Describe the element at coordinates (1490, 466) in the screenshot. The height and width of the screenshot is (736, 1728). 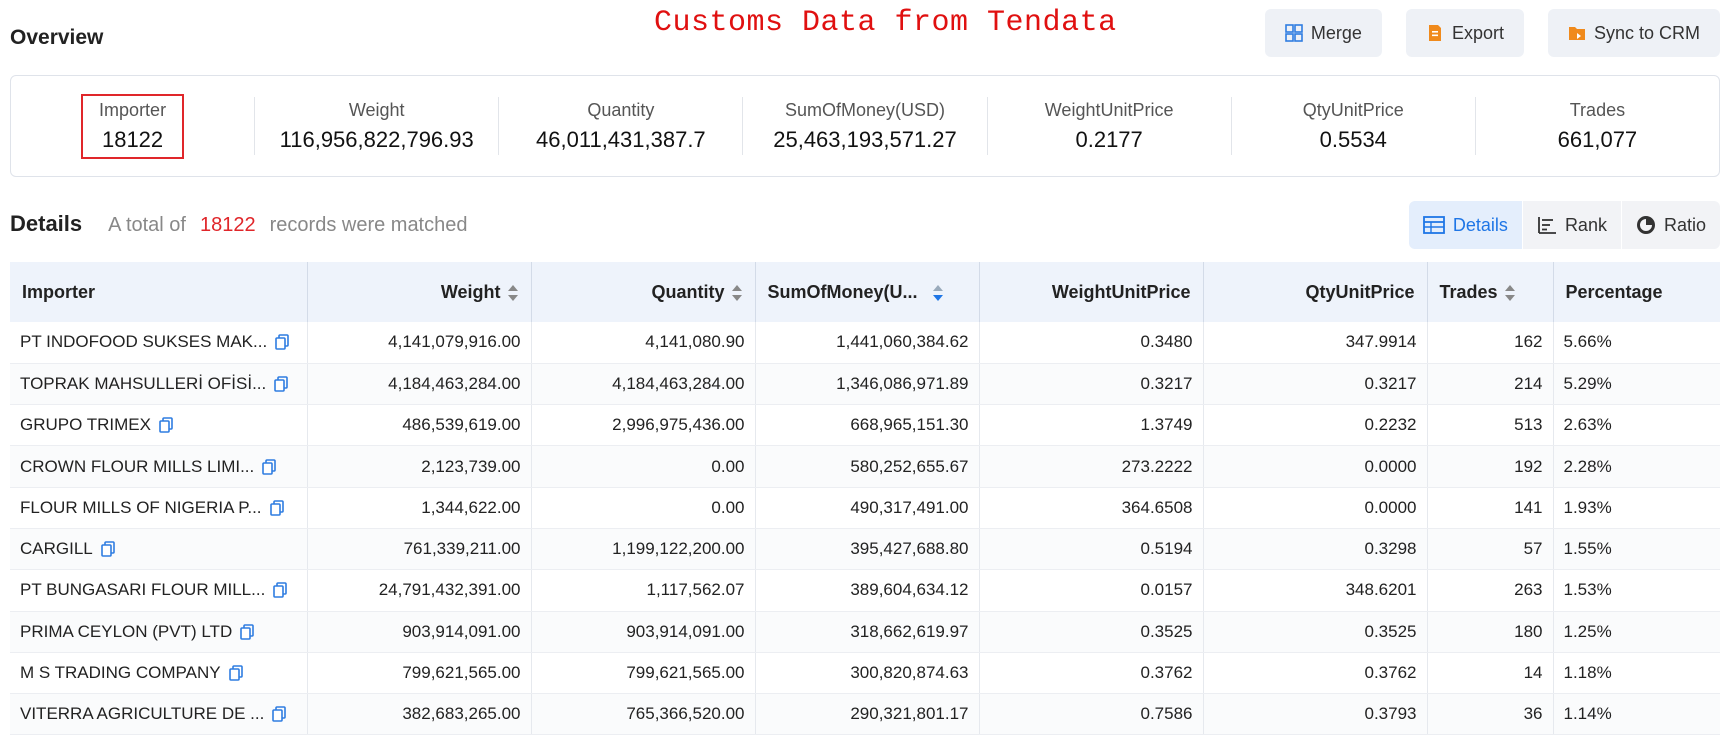
I see `table-cell: 192` at that location.